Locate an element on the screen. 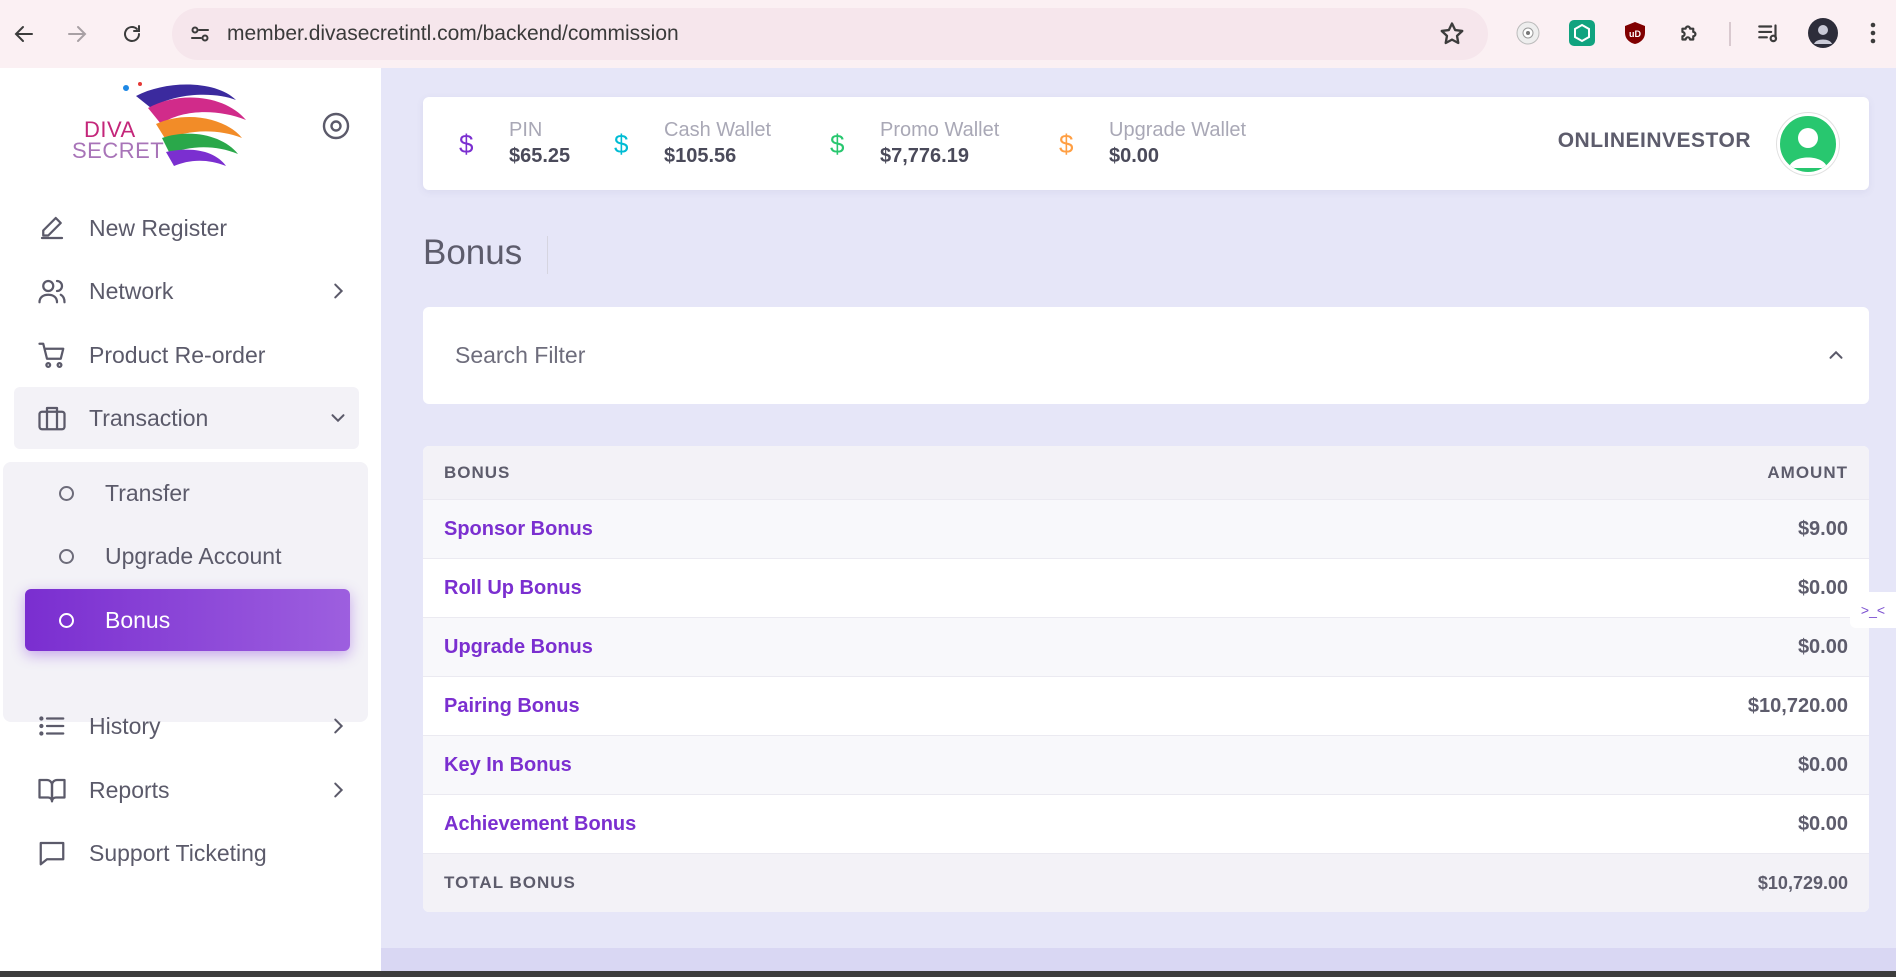  message-icon is located at coordinates (52, 853).